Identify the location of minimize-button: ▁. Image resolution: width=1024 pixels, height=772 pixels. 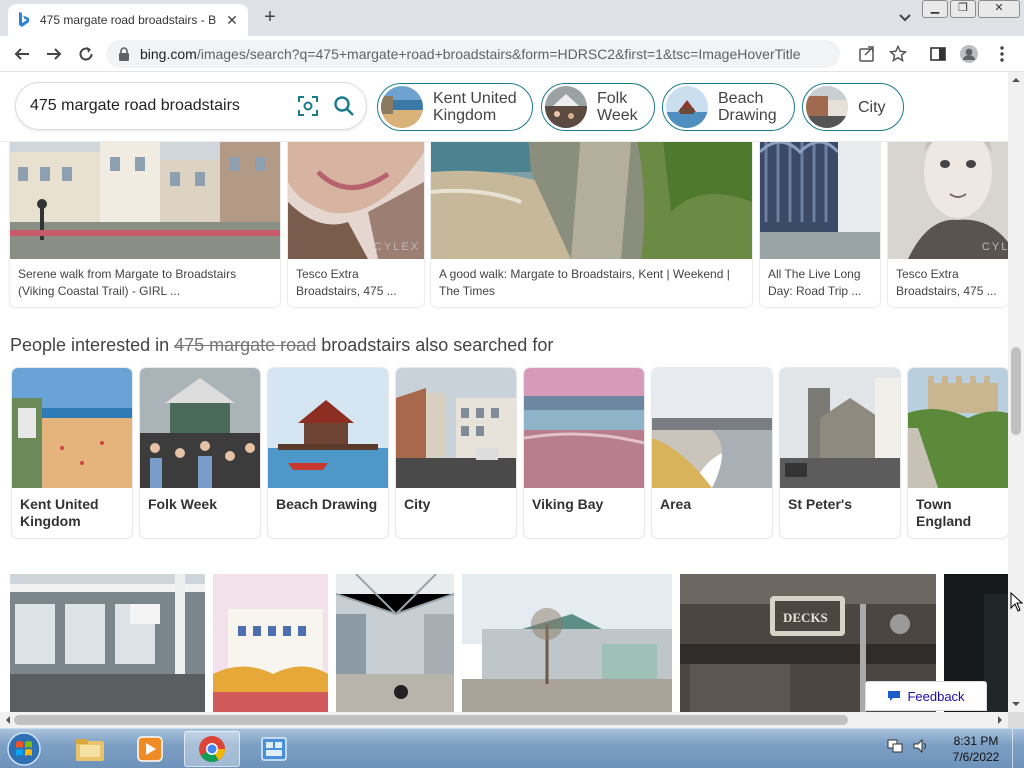
(935, 9).